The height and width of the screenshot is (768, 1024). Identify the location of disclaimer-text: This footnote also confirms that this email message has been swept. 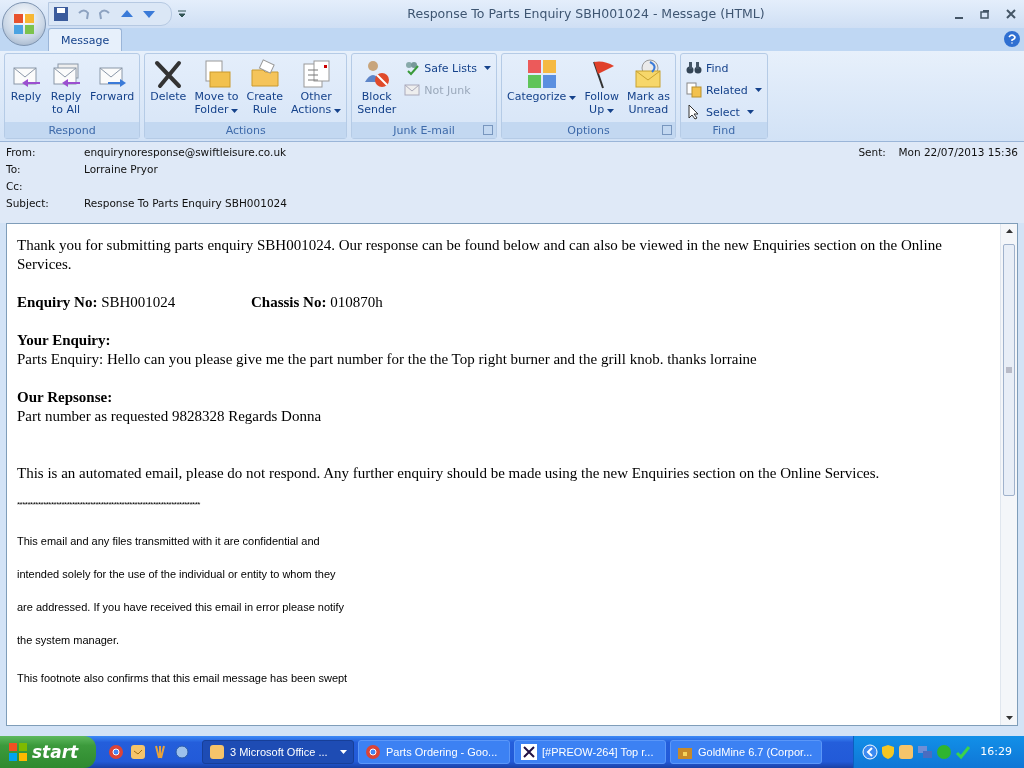
(183, 678).